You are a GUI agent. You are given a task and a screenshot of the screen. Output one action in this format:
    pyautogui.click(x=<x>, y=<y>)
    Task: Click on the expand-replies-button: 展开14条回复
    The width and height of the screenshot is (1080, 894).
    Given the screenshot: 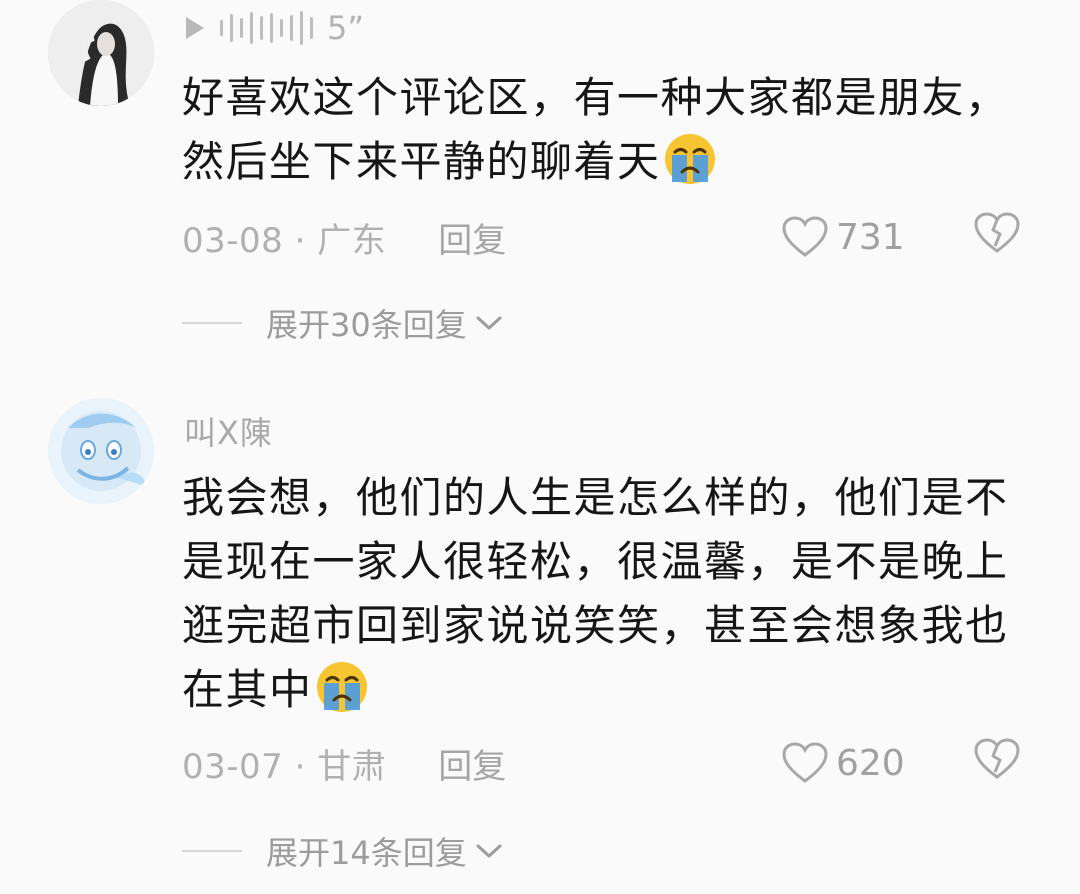 What is the action you would take?
    pyautogui.click(x=342, y=851)
    